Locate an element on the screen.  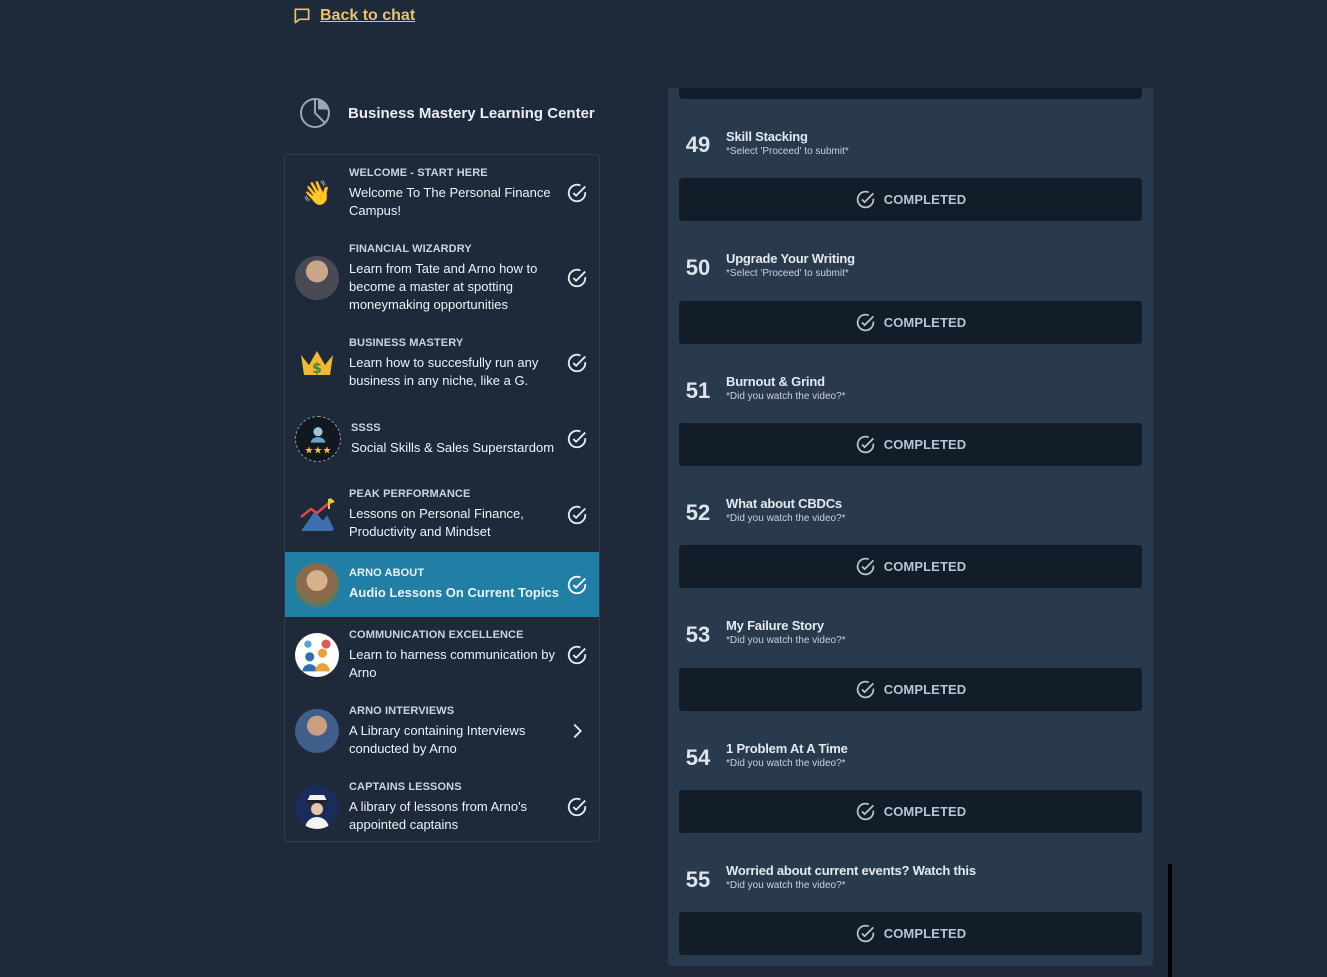
lesson-title: What about CBDCs is located at coordinates (784, 503).